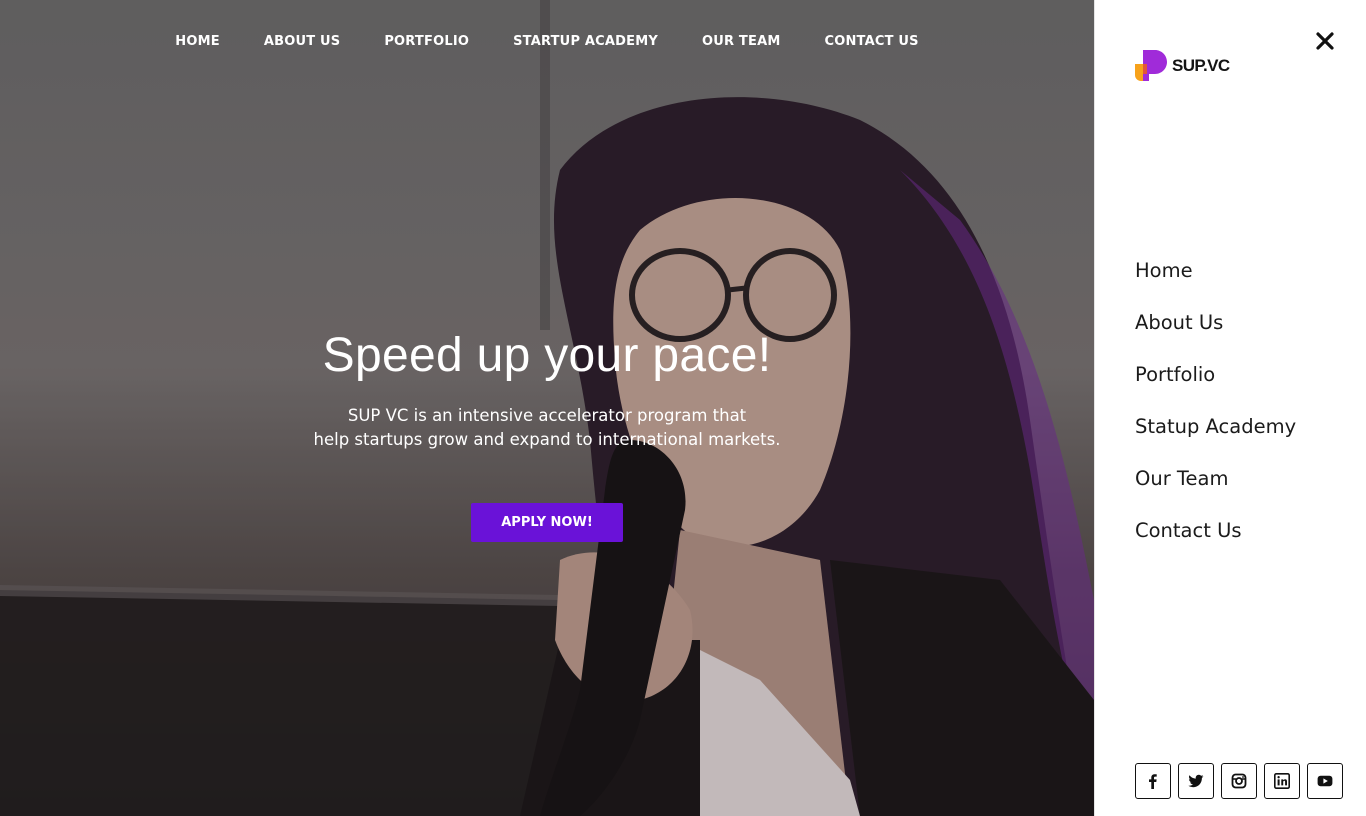 Image resolution: width=1366 pixels, height=816 pixels. Describe the element at coordinates (426, 41) in the screenshot. I see `nav-item-portfolio: PORTFOLIO` at that location.